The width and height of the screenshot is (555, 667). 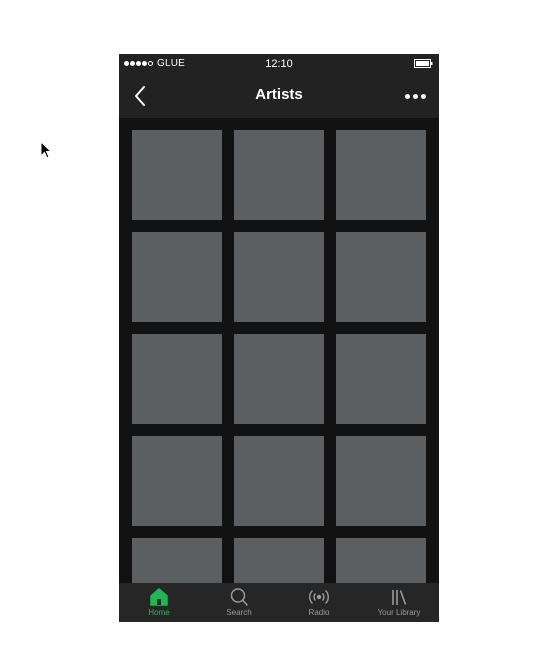 I want to click on page-title: Artists, so click(x=279, y=94).